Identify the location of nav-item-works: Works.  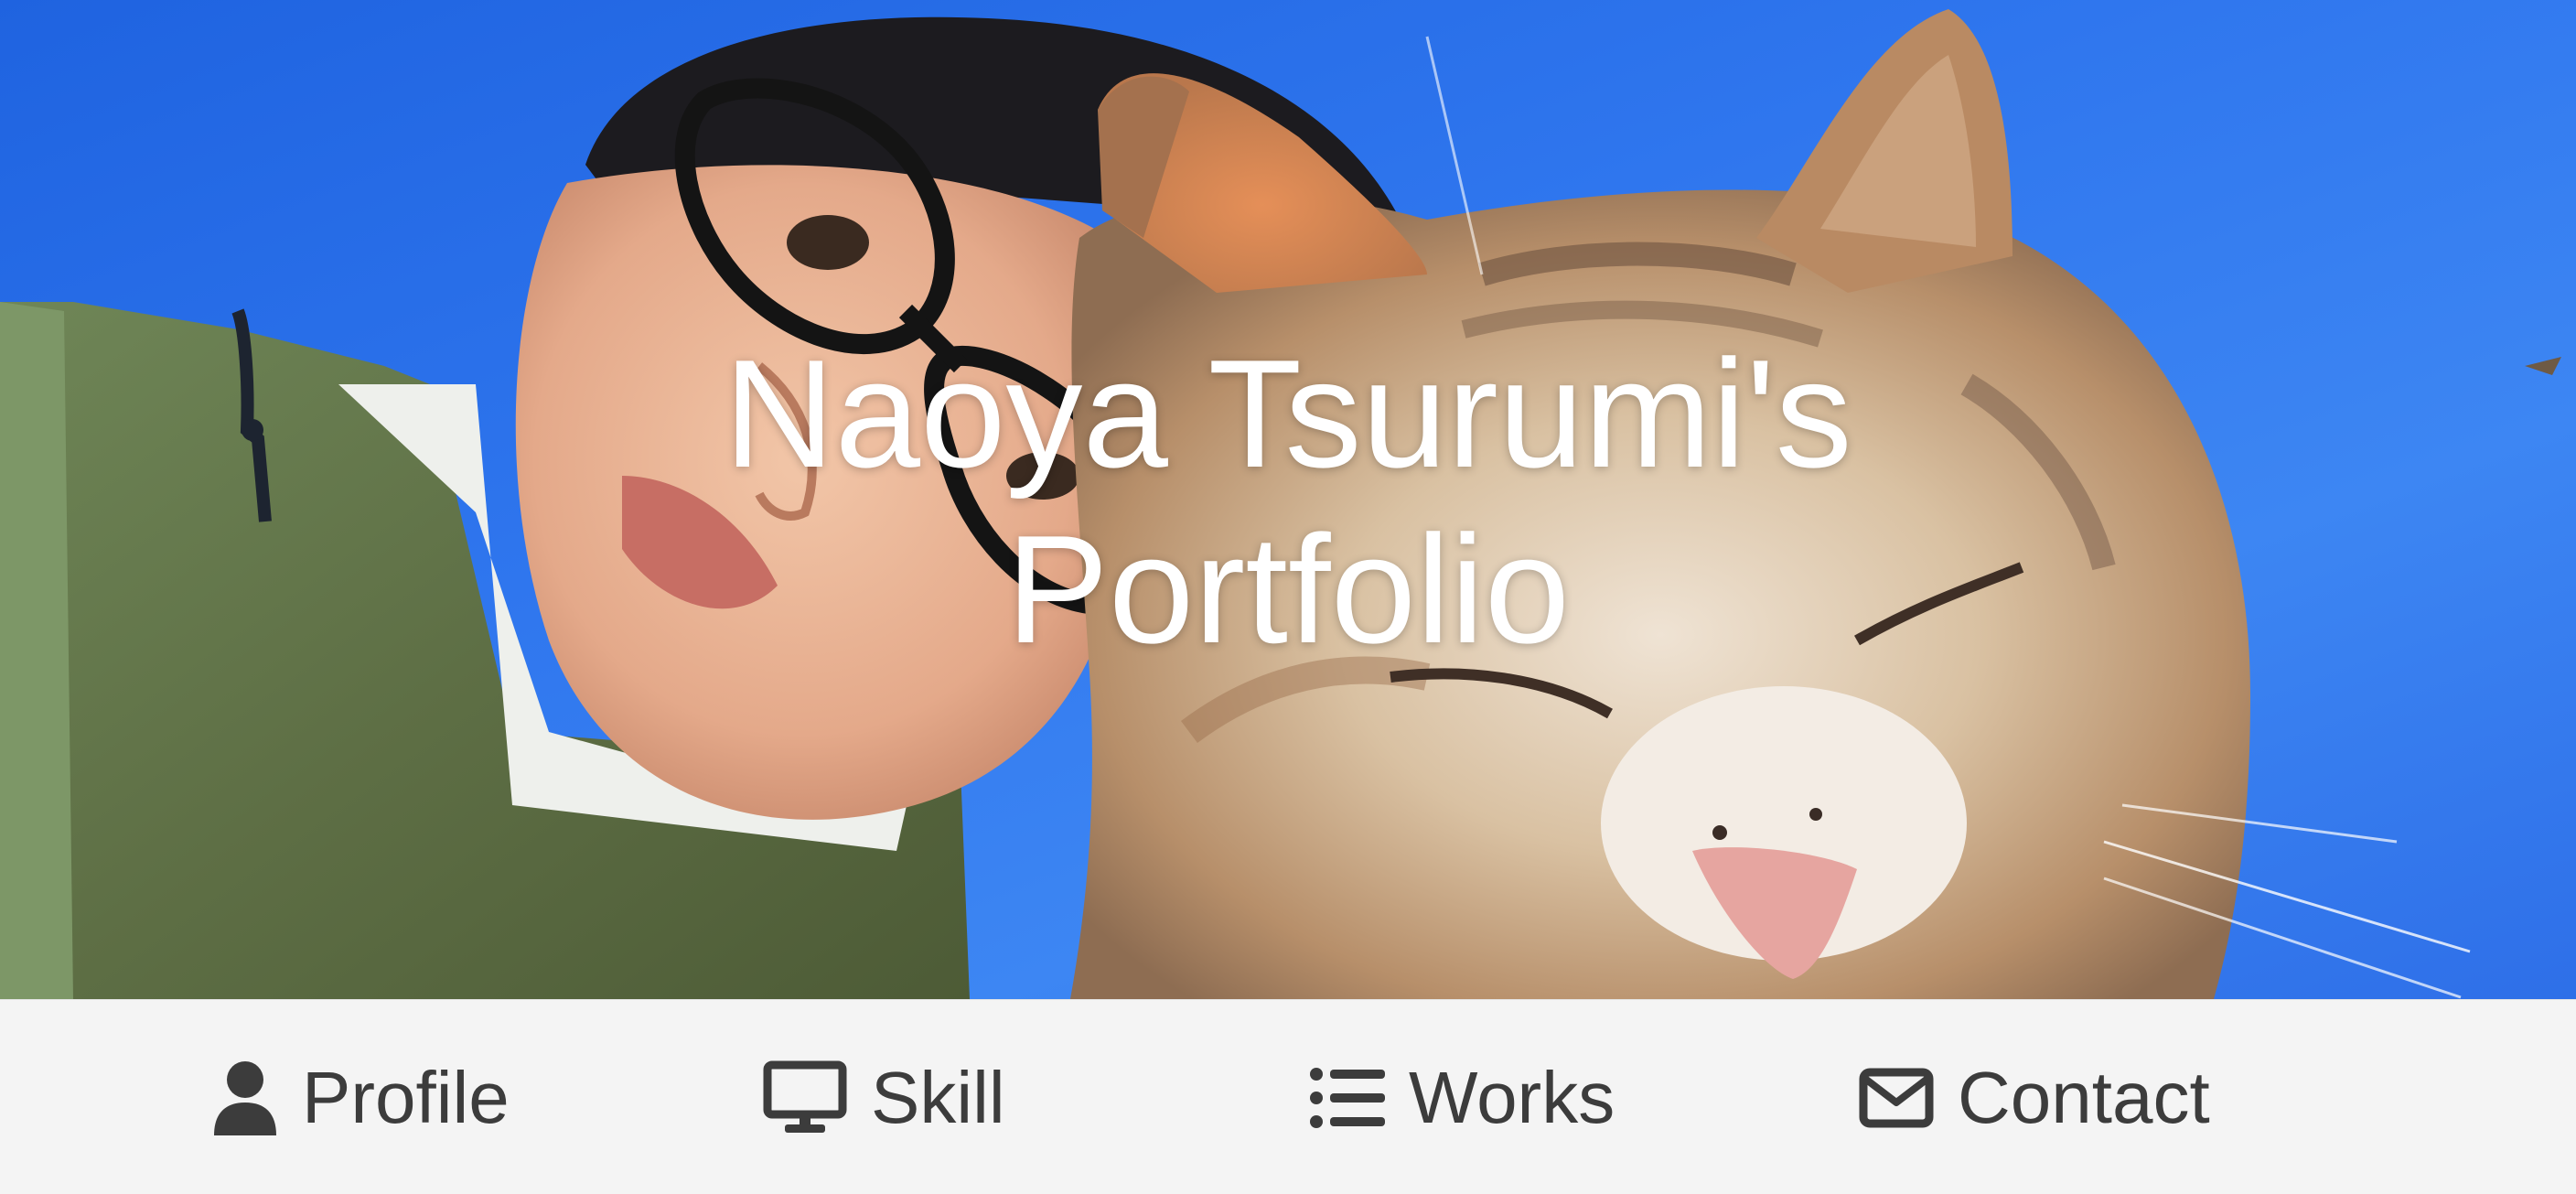
(1462, 1097).